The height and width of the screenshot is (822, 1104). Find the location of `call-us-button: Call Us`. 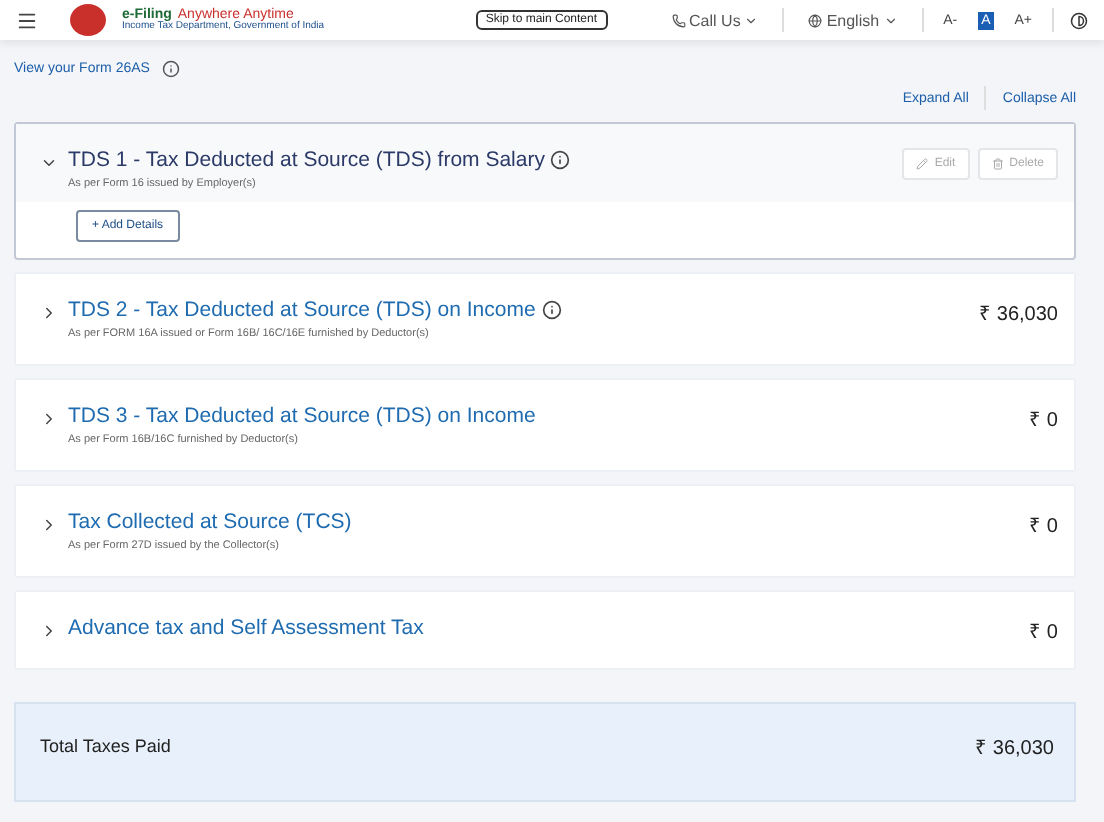

call-us-button: Call Us is located at coordinates (715, 20).